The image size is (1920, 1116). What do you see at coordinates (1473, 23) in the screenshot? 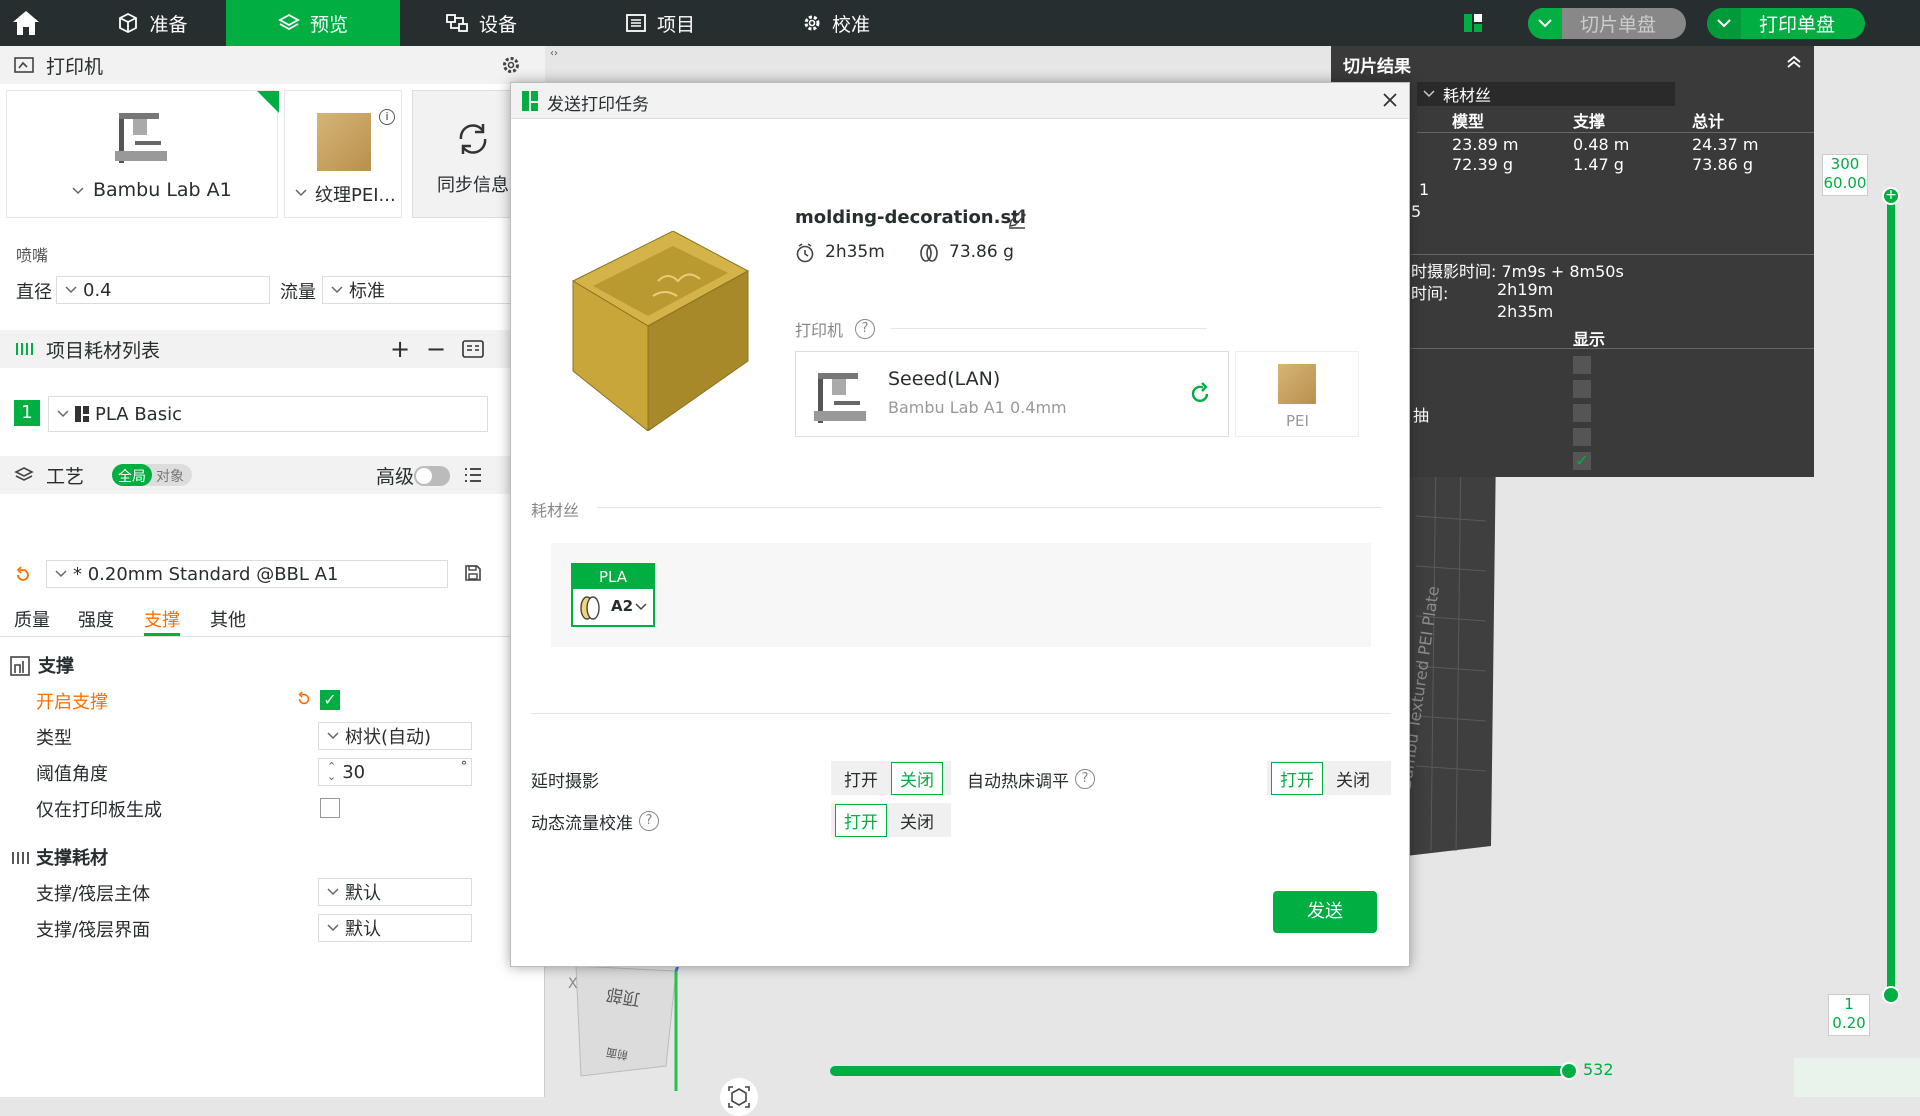
I see `layout-icon` at bounding box center [1473, 23].